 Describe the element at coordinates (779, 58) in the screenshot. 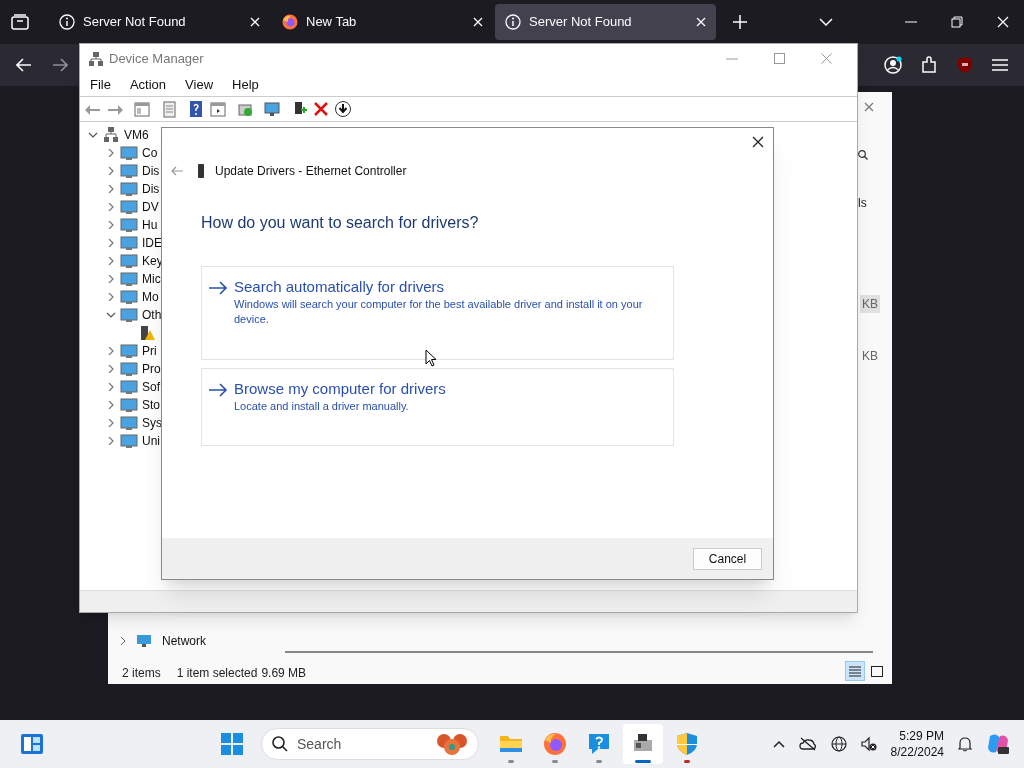

I see `maximize-icon` at that location.